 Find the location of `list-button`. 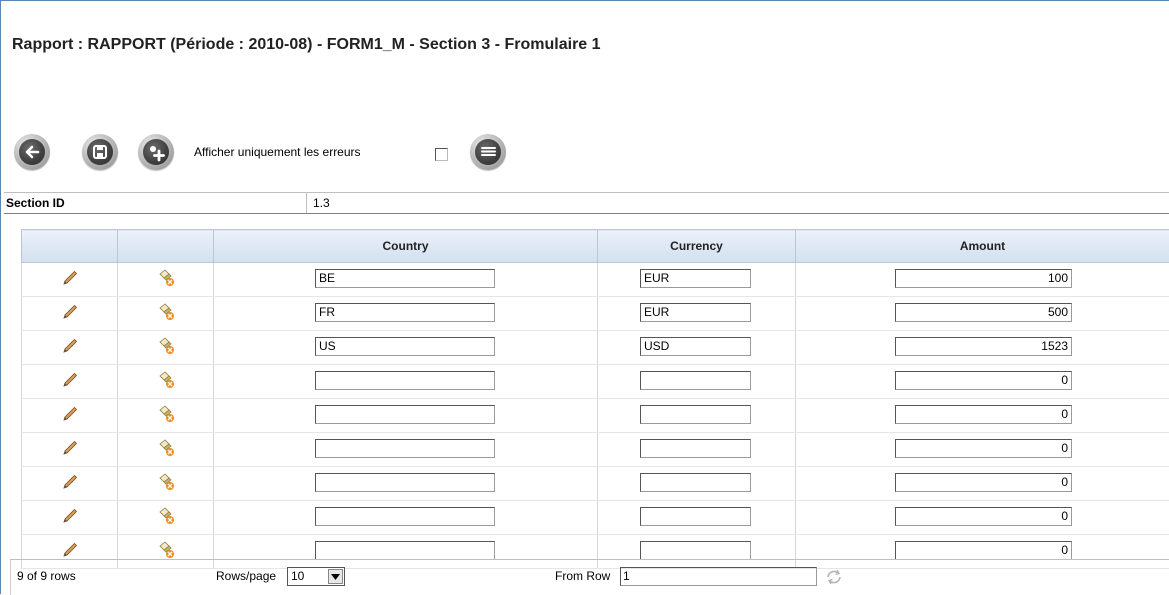

list-button is located at coordinates (488, 152).